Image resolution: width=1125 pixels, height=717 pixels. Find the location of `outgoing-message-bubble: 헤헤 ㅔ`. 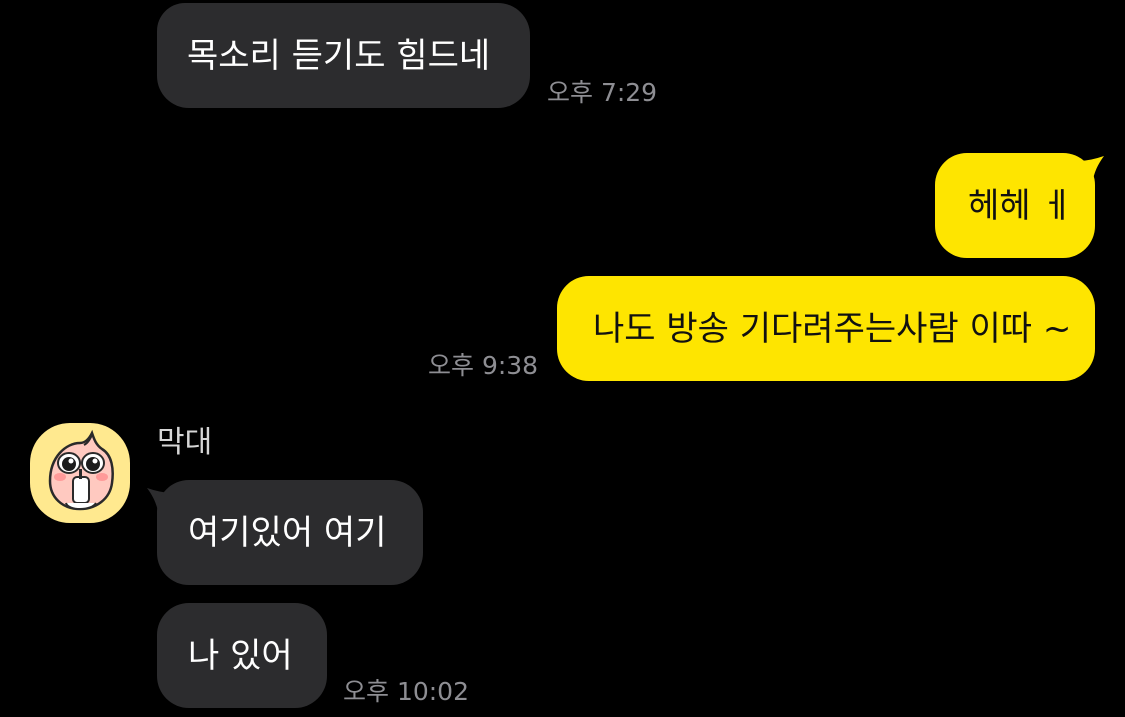

outgoing-message-bubble: 헤헤 ㅔ is located at coordinates (1015, 205).